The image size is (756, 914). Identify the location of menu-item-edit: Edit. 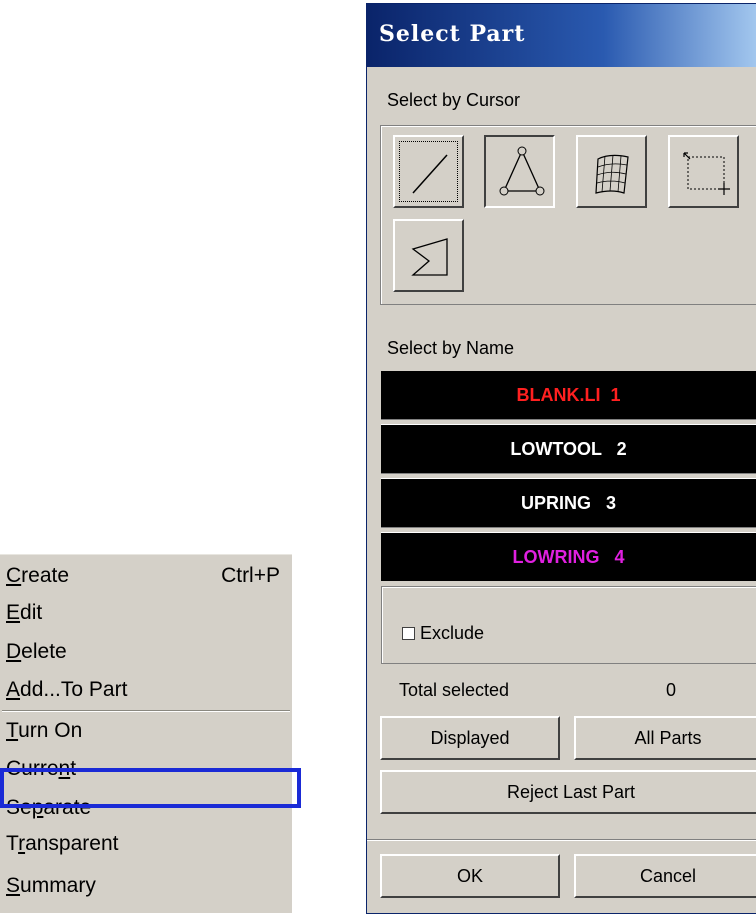
(147, 613).